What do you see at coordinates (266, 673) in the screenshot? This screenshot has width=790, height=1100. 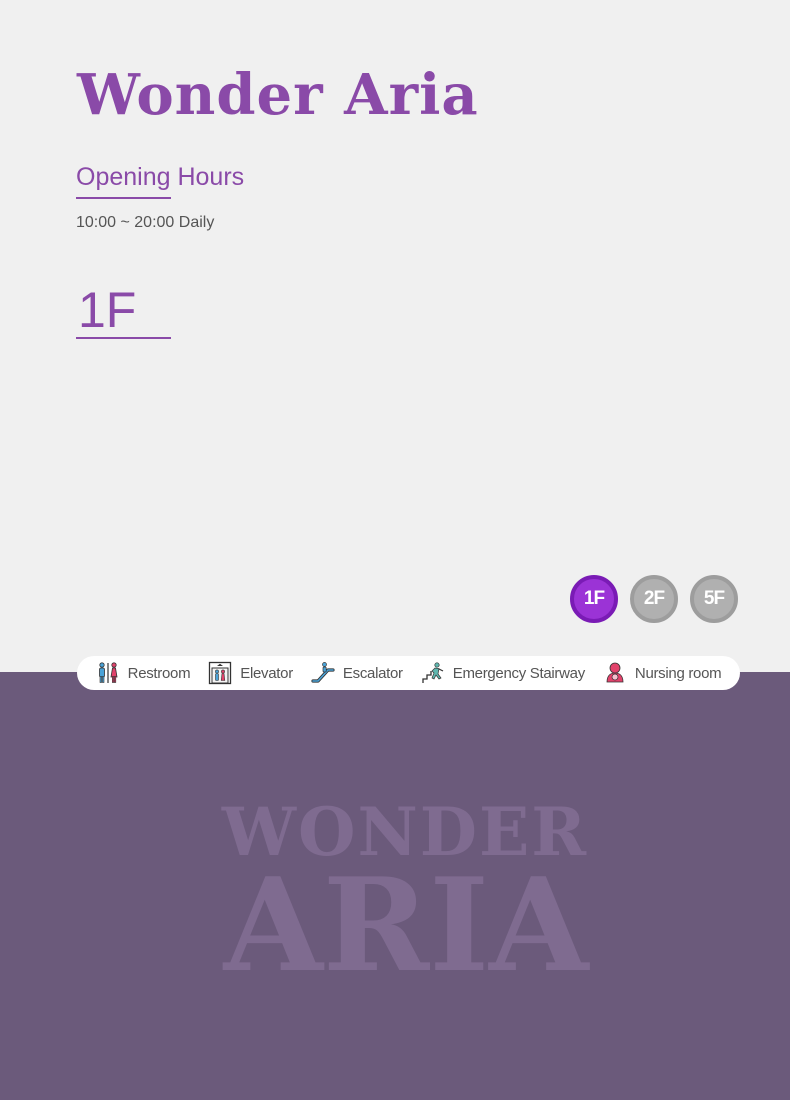 I see `legend-label-elevator: Elevator` at bounding box center [266, 673].